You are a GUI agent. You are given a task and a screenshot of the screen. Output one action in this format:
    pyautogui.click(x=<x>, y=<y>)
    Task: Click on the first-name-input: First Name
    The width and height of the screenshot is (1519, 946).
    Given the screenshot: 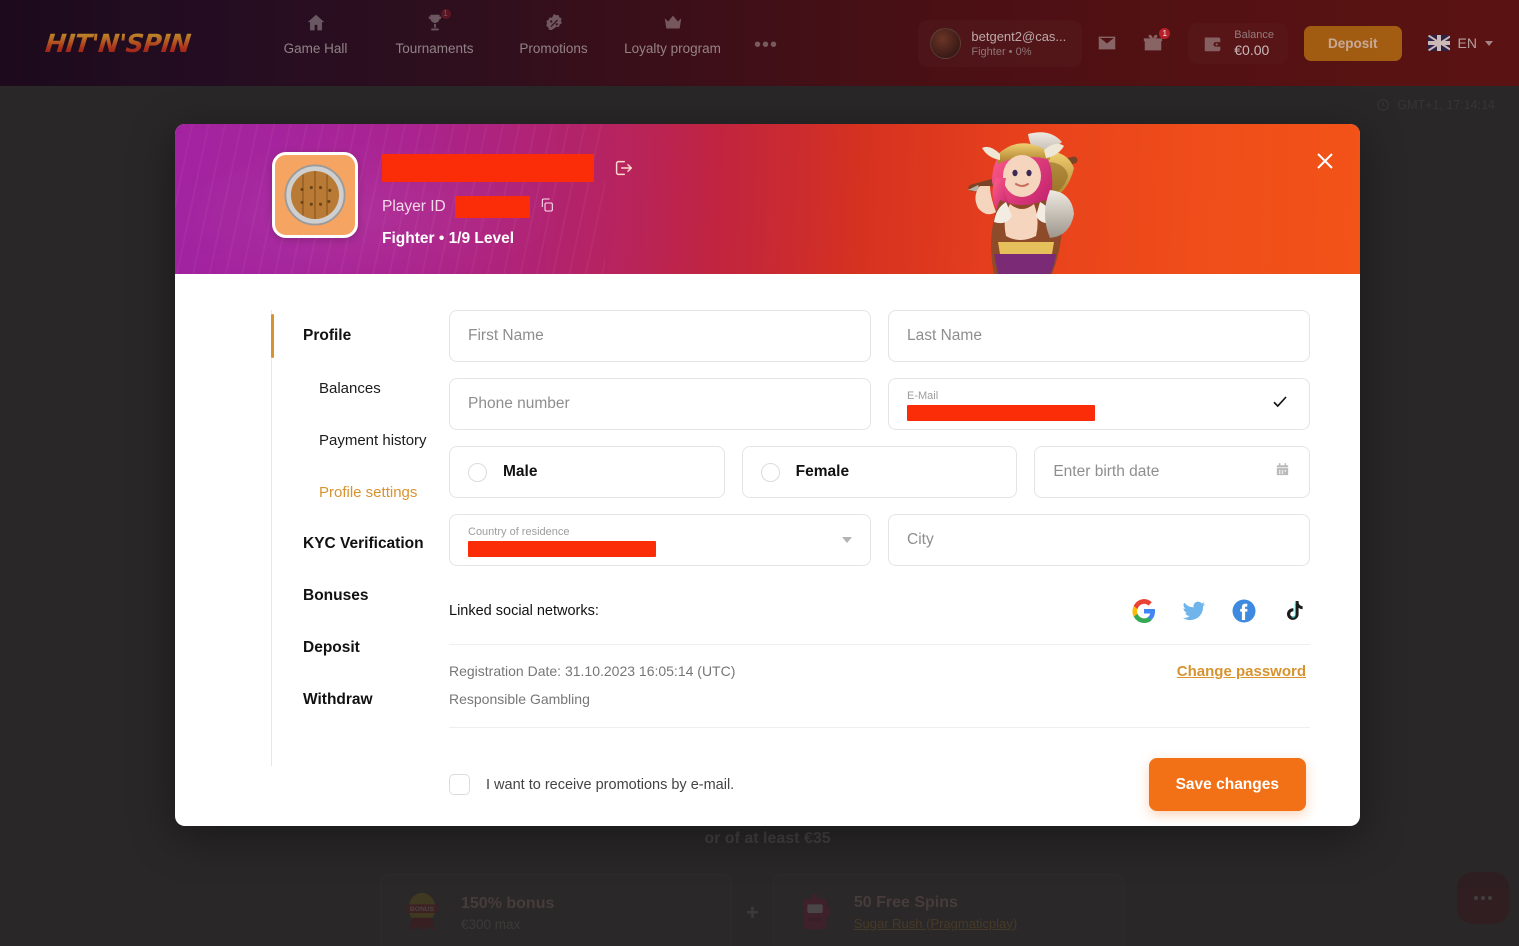 What is the action you would take?
    pyautogui.click(x=660, y=336)
    